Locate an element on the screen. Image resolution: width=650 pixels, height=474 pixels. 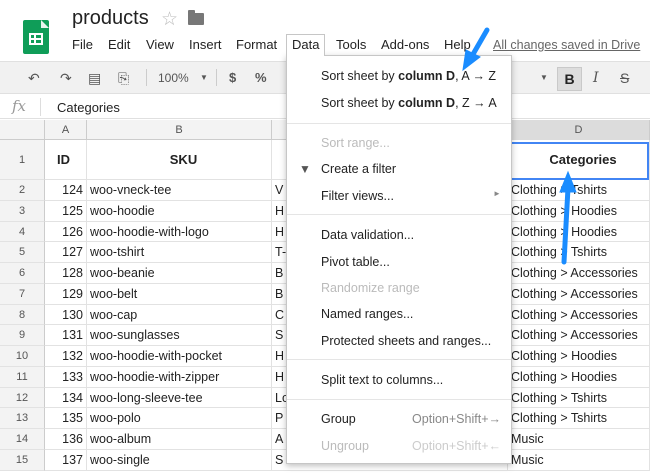
document-title: products is located at coordinates (110, 18).